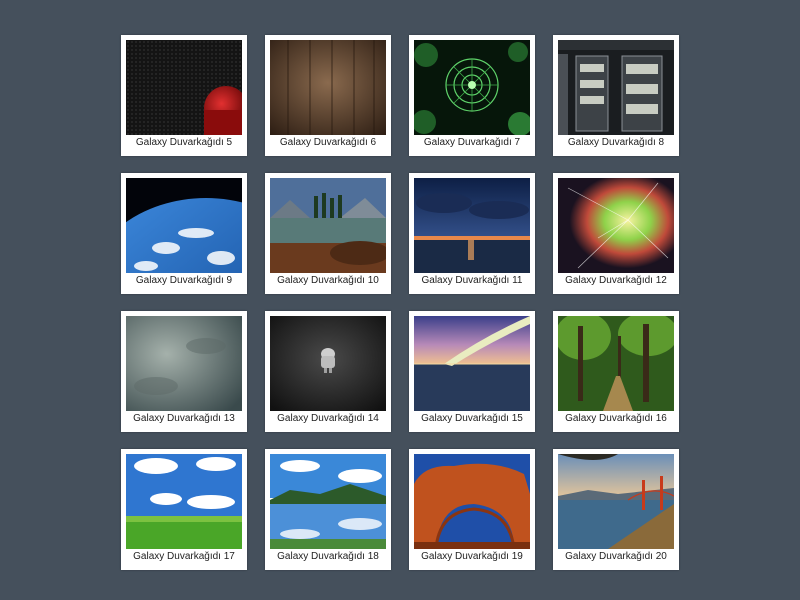 The height and width of the screenshot is (600, 800). Describe the element at coordinates (184, 143) in the screenshot. I see `wallpaper-caption: Galaxy Duvarkağıdı 5` at that location.